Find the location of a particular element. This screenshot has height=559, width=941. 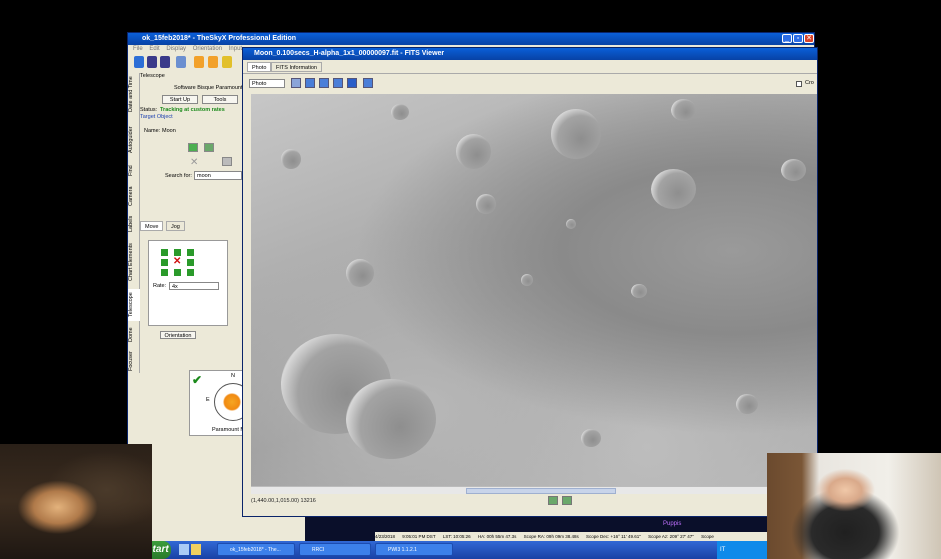

close-icon: ✕ is located at coordinates (809, 38).